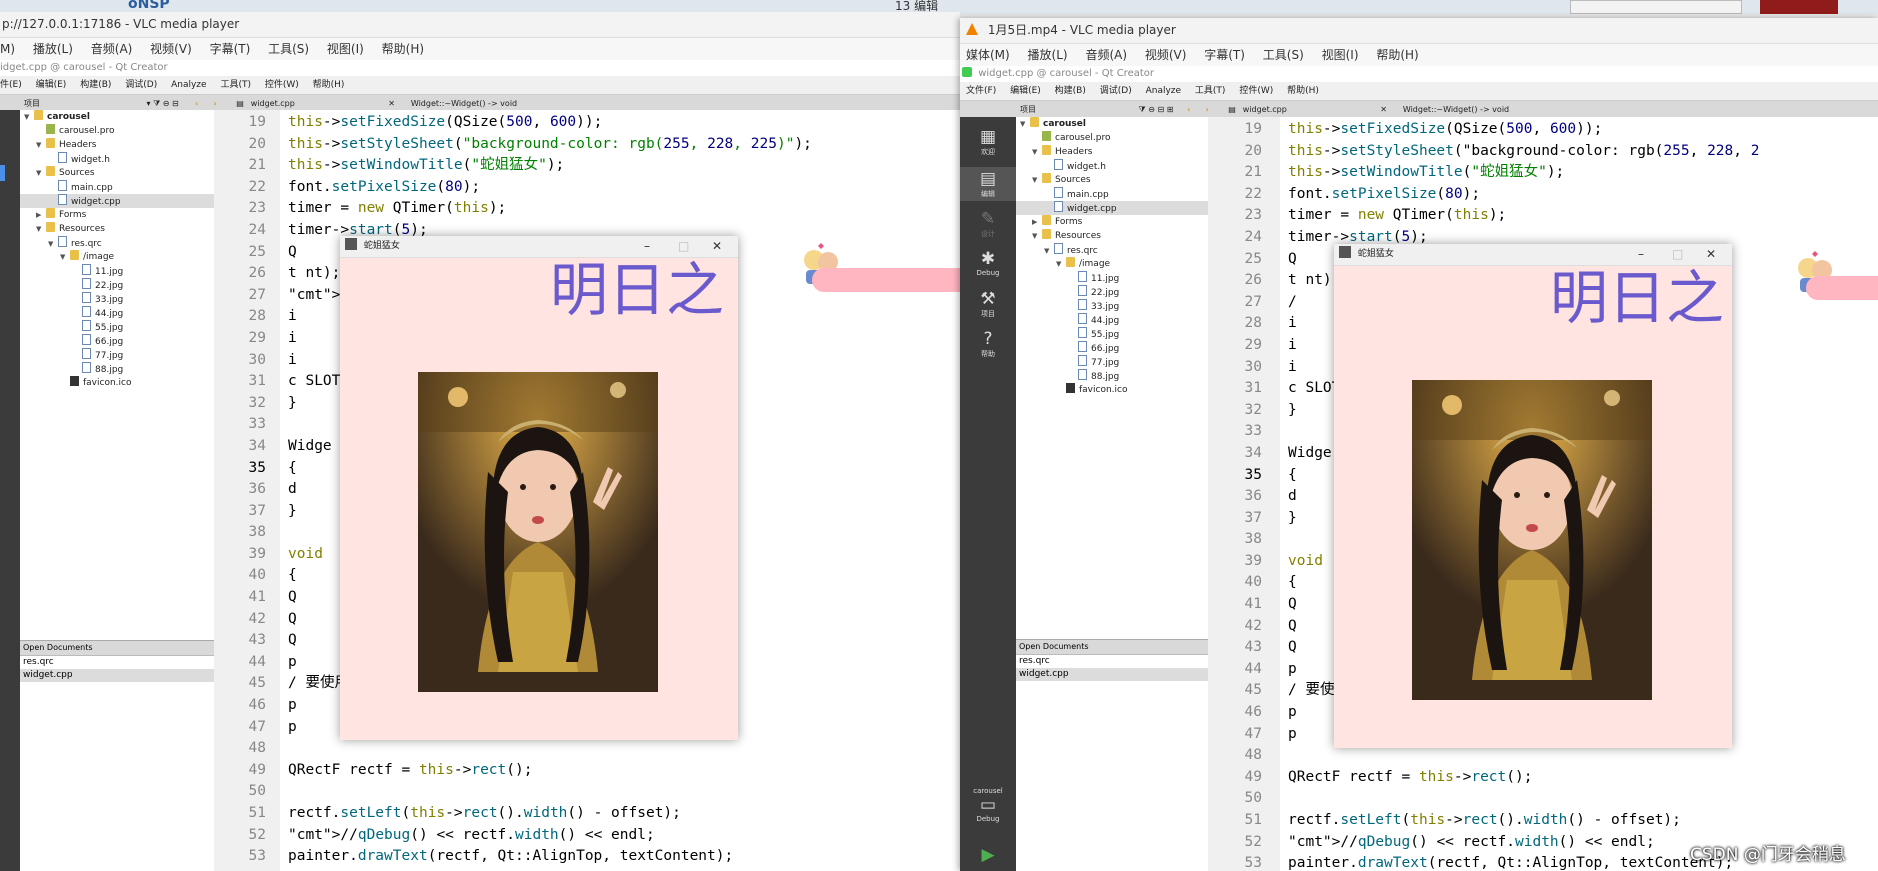 Image resolution: width=1878 pixels, height=871 pixels. What do you see at coordinates (1387, 109) in the screenshot?
I see `close-tab-icon: ✕` at bounding box center [1387, 109].